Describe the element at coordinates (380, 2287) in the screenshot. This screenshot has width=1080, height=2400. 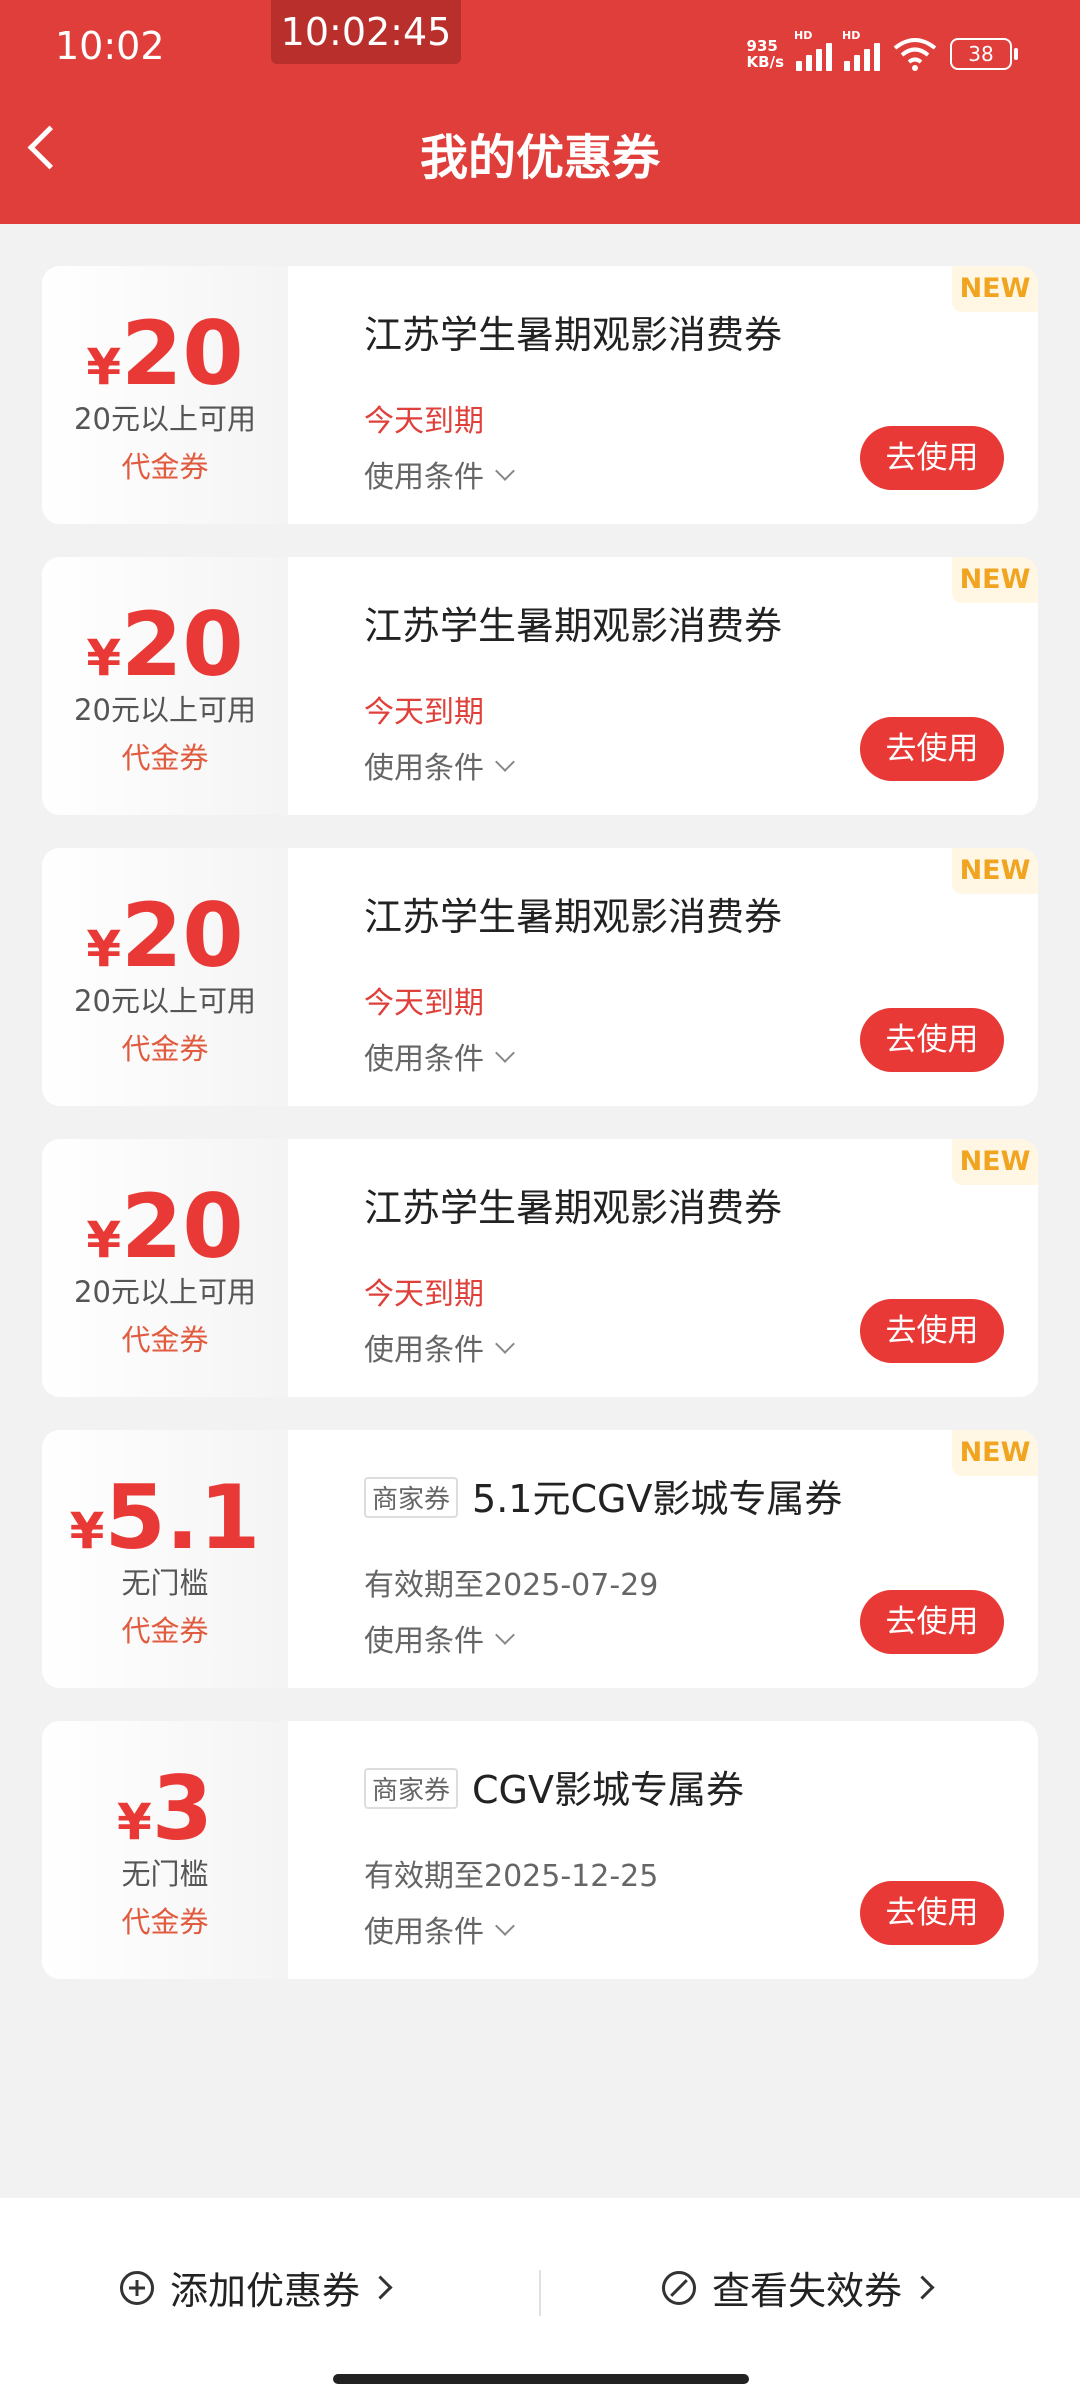
I see `chevron-right-icon` at that location.